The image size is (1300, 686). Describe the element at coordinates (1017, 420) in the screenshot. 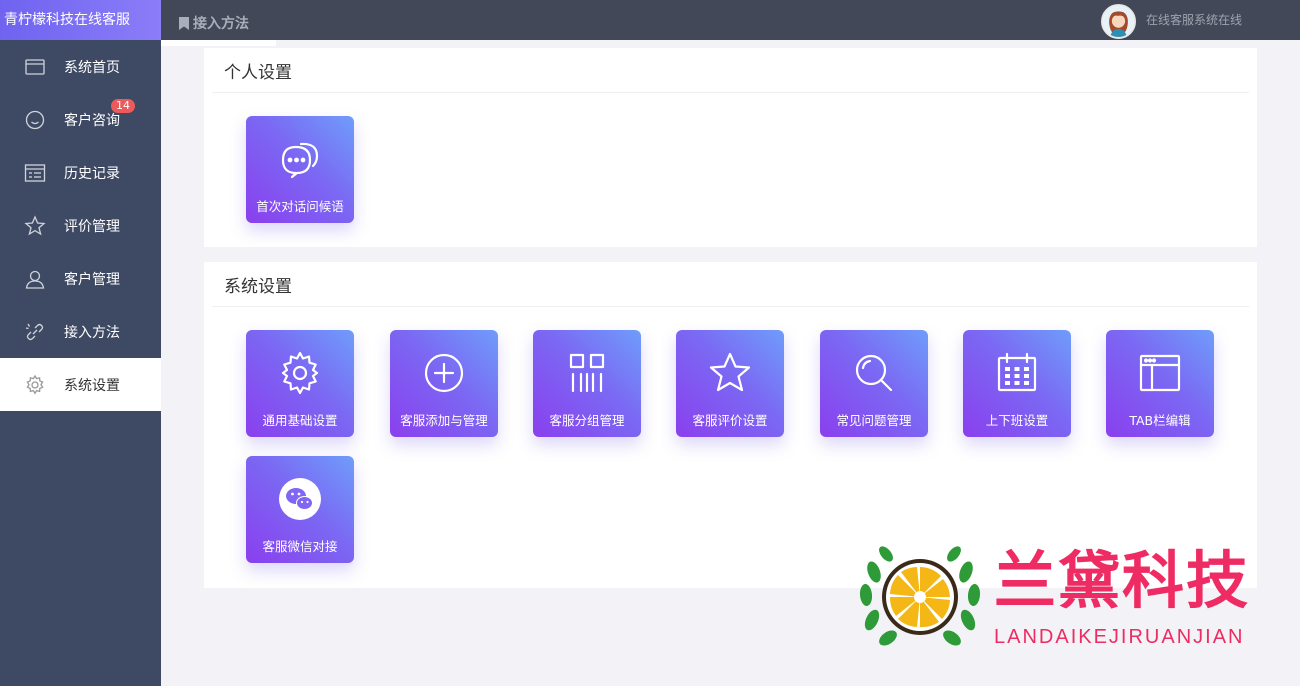

I see `tile-label: 上下班设置` at that location.